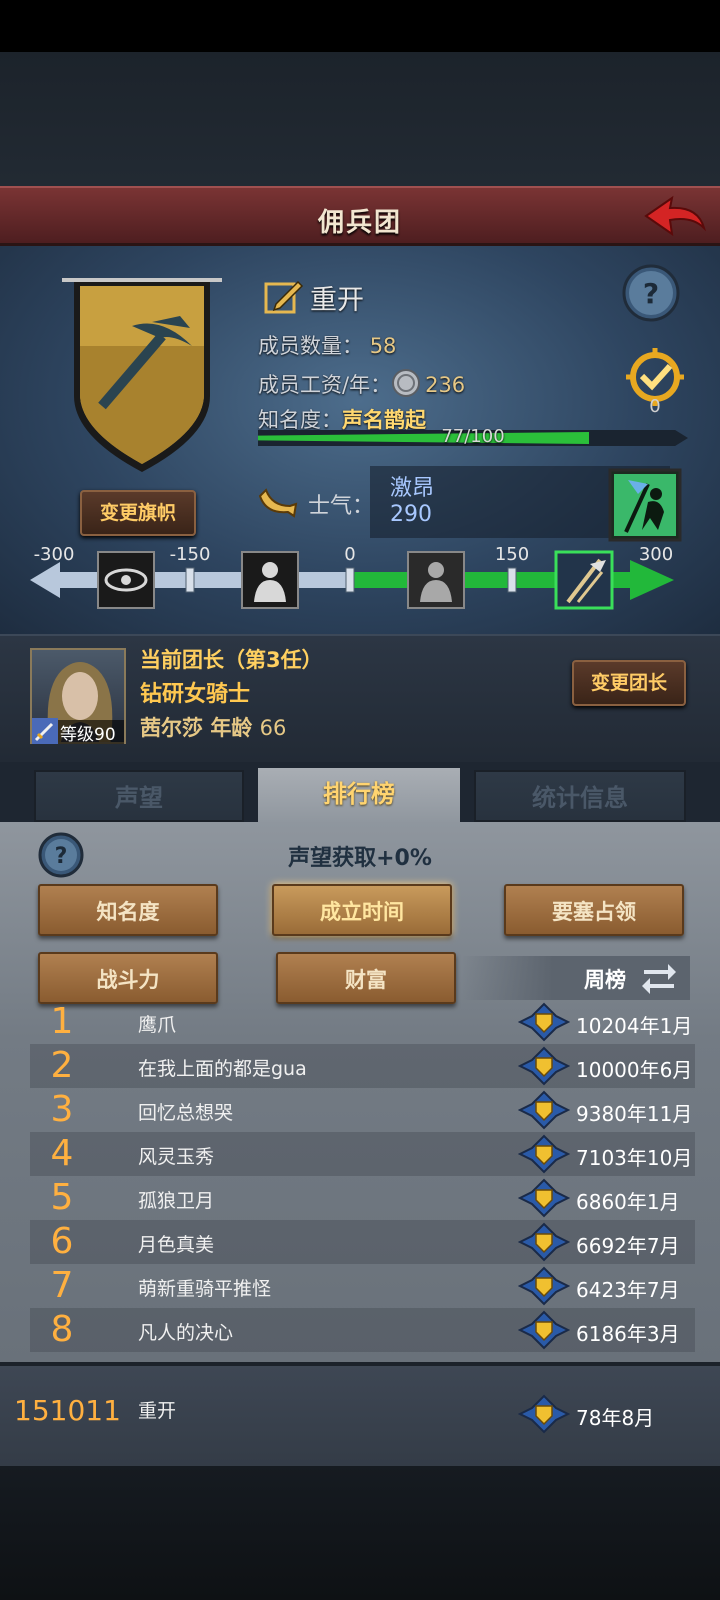 This screenshot has width=720, height=1600. Describe the element at coordinates (594, 910) in the screenshot. I see `category-fortress-button: 要塞占领` at that location.